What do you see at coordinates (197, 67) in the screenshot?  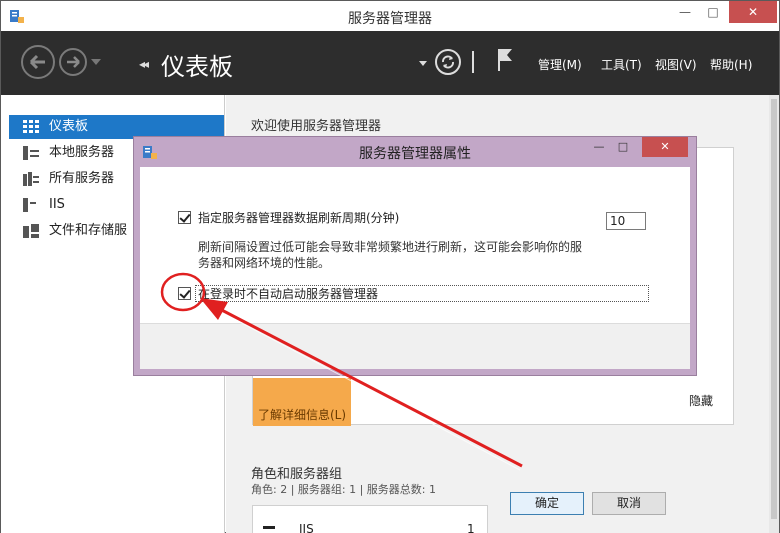 I see `page-title: 仪表板` at bounding box center [197, 67].